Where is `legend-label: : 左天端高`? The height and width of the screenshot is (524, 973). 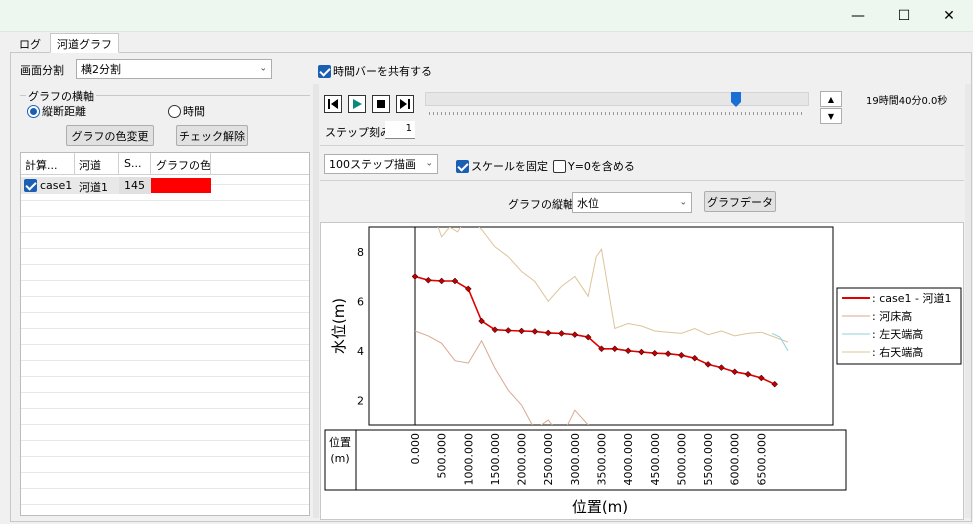 legend-label: : 左天端高 is located at coordinates (897, 334).